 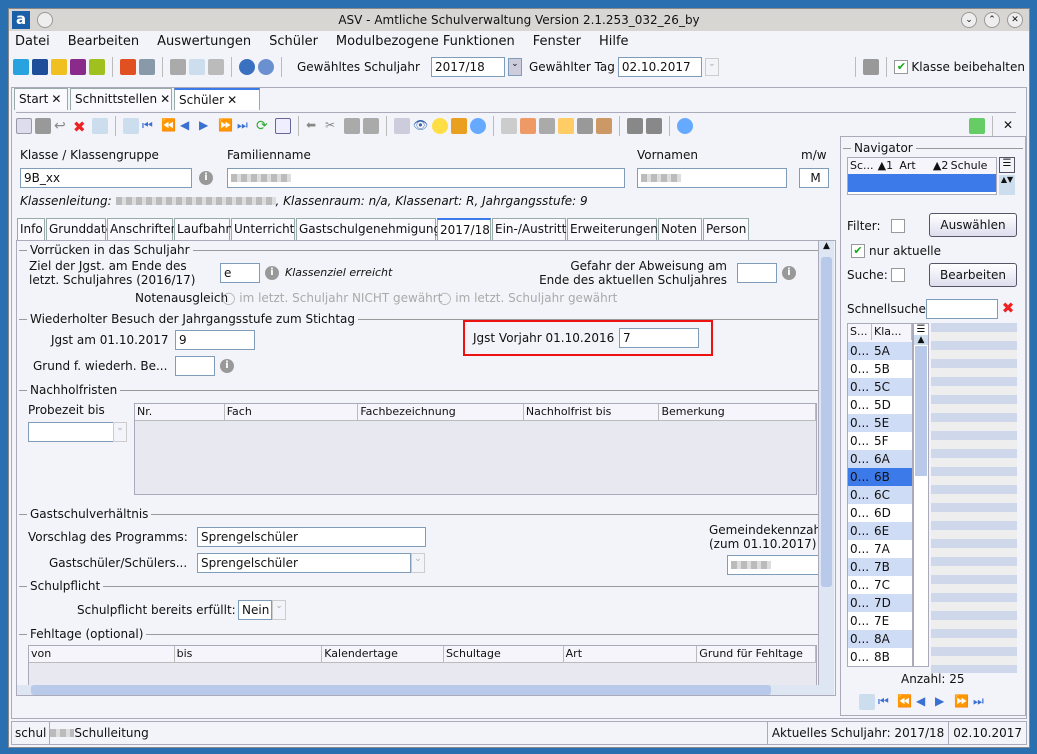 What do you see at coordinates (31, 229) in the screenshot?
I see `subtab-0: Info` at bounding box center [31, 229].